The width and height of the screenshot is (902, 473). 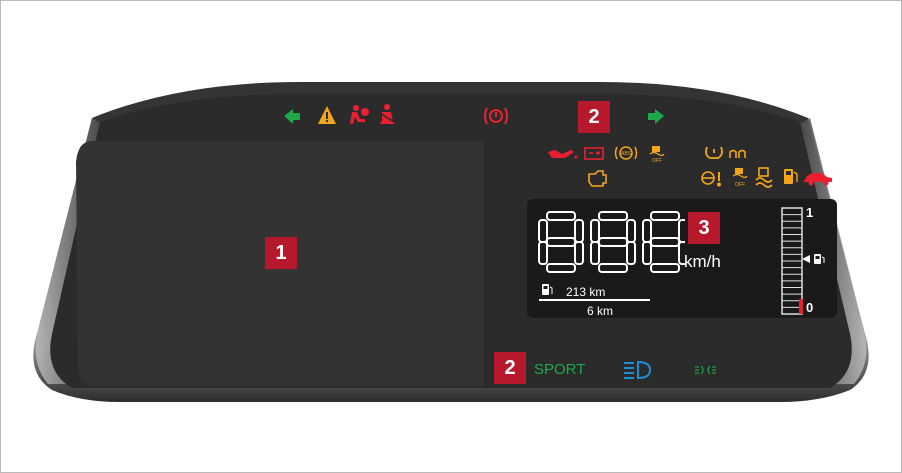 I want to click on svg-text: ABS, so click(x=626, y=154).